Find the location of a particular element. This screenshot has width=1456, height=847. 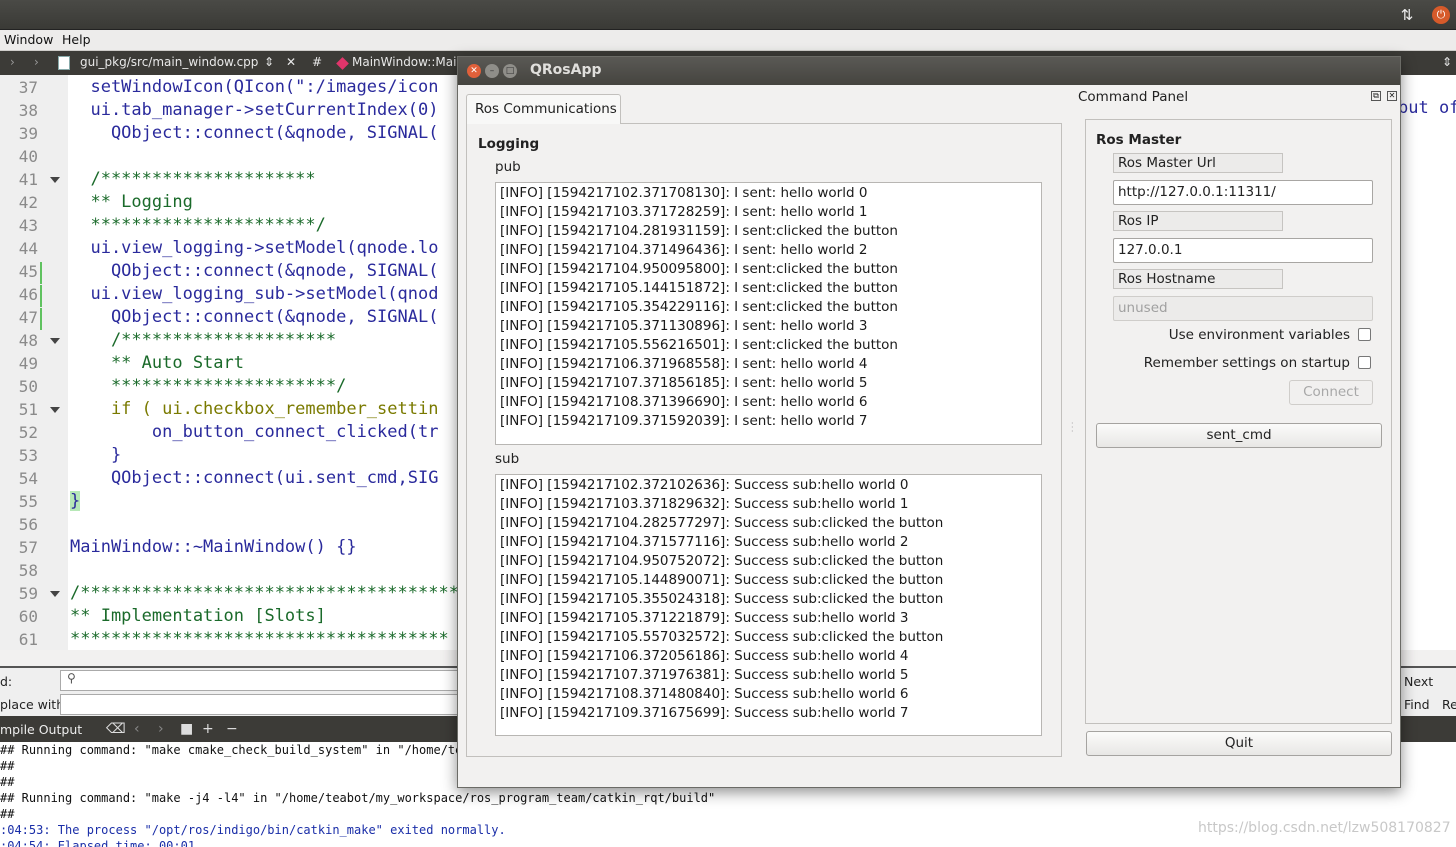

menu-help: Help is located at coordinates (76, 39).